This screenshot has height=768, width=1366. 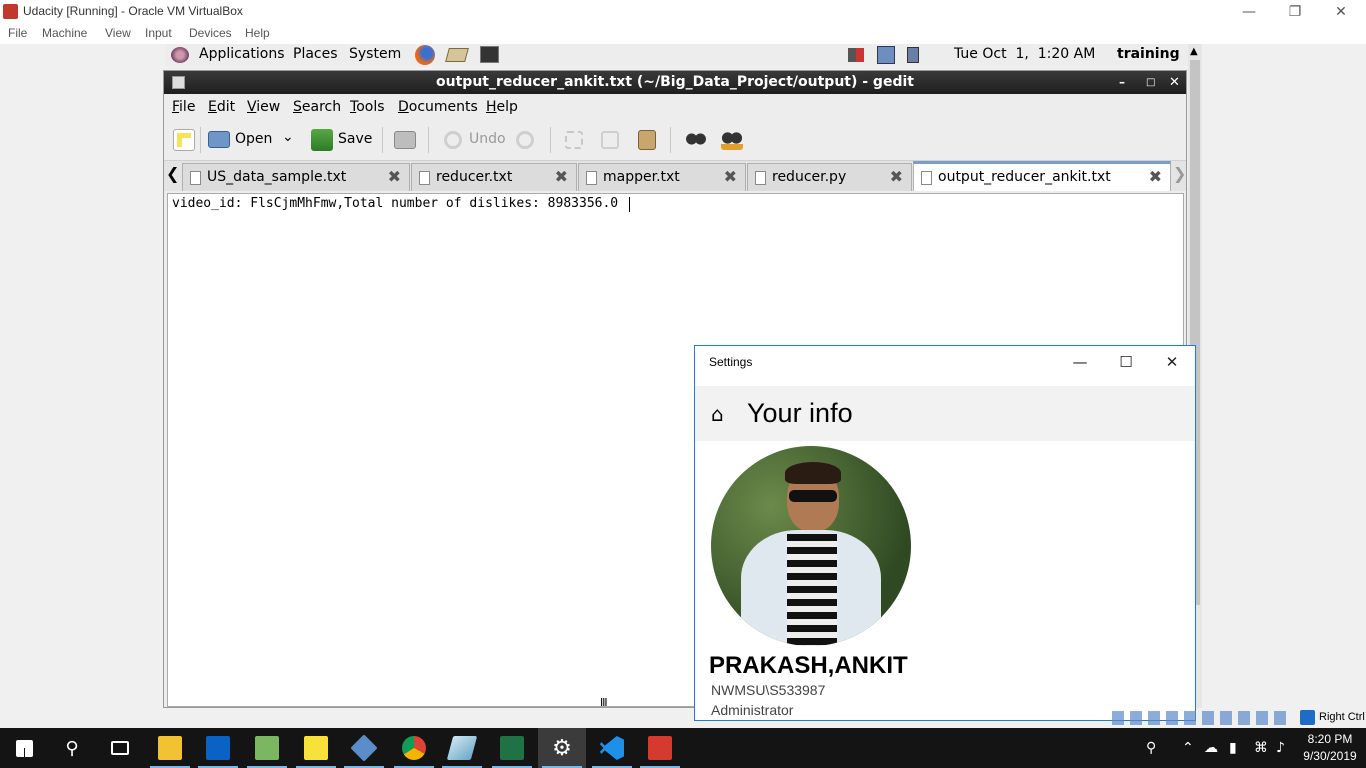 I want to click on gedit-menu-documents: Documents, so click(x=438, y=107).